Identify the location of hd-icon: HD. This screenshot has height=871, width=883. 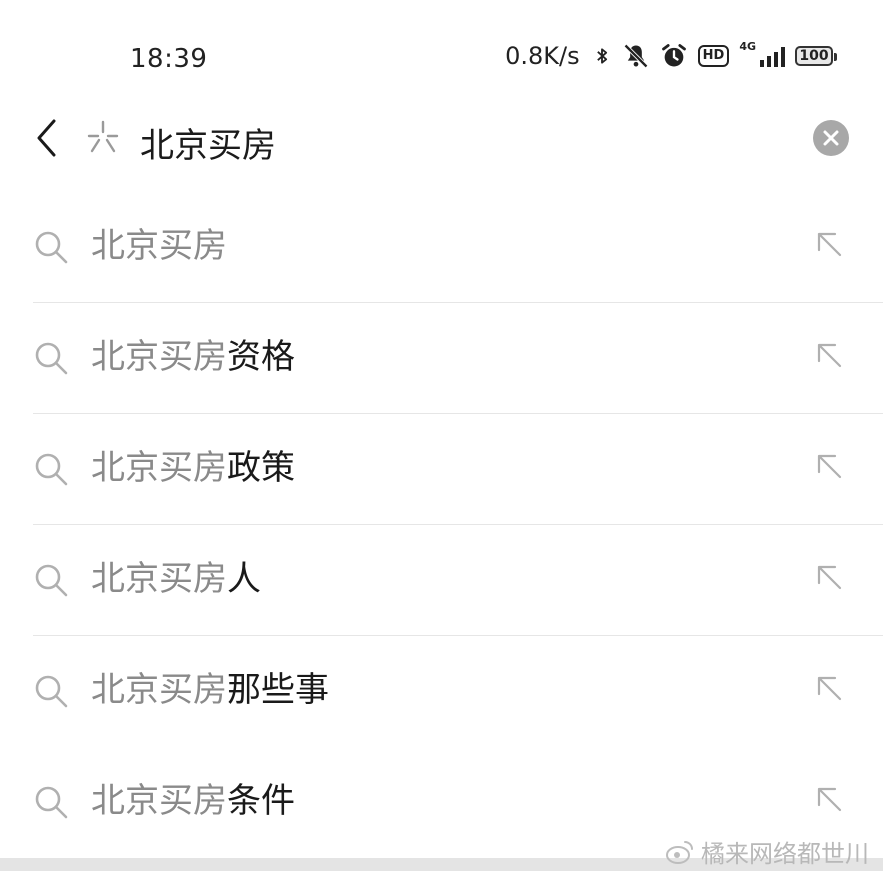
(713, 56).